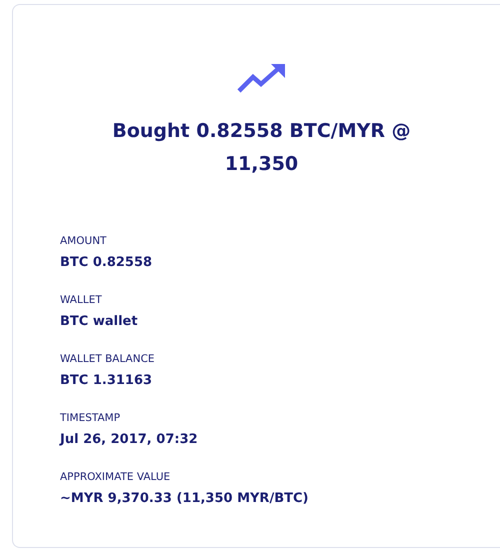 The image size is (500, 559). I want to click on field-label: APPROXIMATE VALUE, so click(115, 477).